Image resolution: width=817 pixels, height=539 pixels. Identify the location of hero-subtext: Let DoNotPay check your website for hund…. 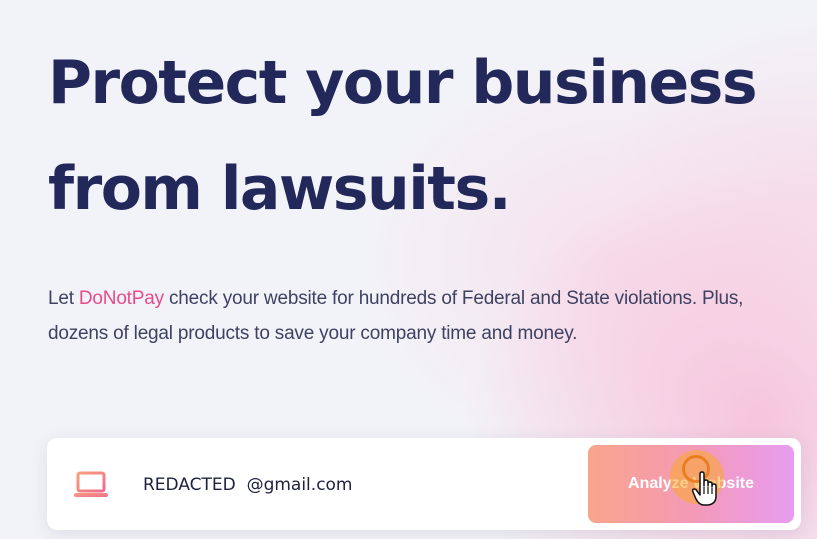
(413, 316).